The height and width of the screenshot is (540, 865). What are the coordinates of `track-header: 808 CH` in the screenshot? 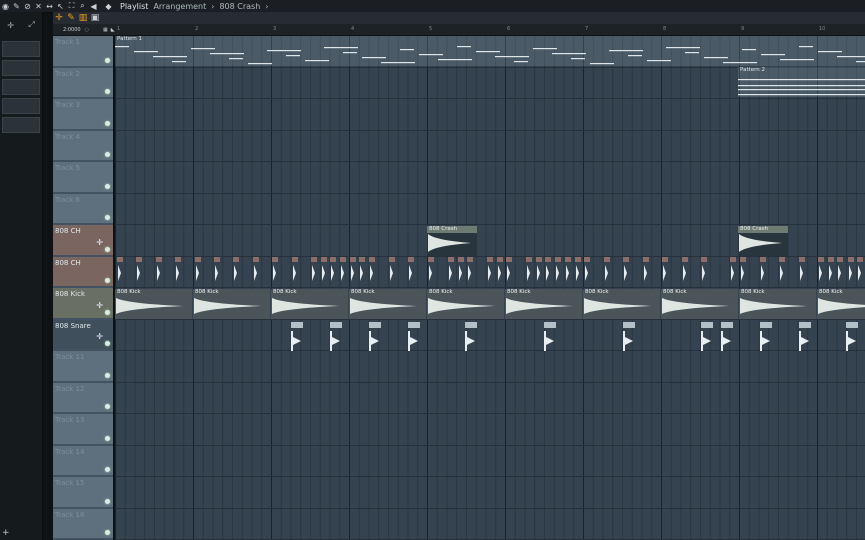 It's located at (83, 272).